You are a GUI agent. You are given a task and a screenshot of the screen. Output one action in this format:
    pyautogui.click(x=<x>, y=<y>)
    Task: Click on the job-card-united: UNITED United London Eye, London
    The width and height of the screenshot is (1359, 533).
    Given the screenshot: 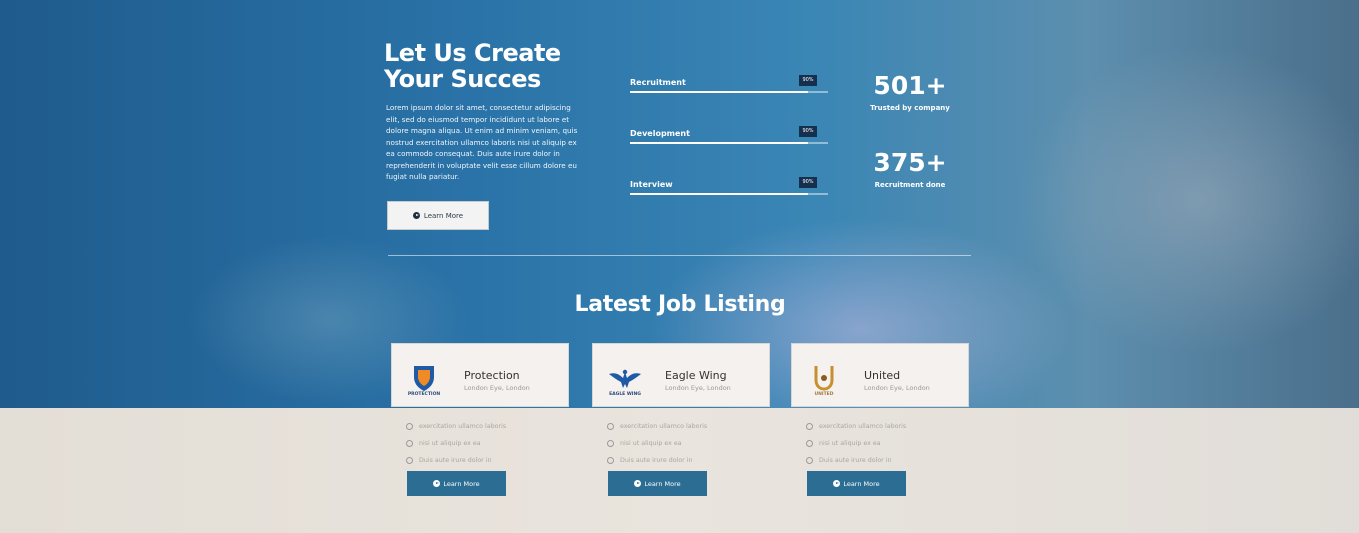 What is the action you would take?
    pyautogui.click(x=880, y=375)
    